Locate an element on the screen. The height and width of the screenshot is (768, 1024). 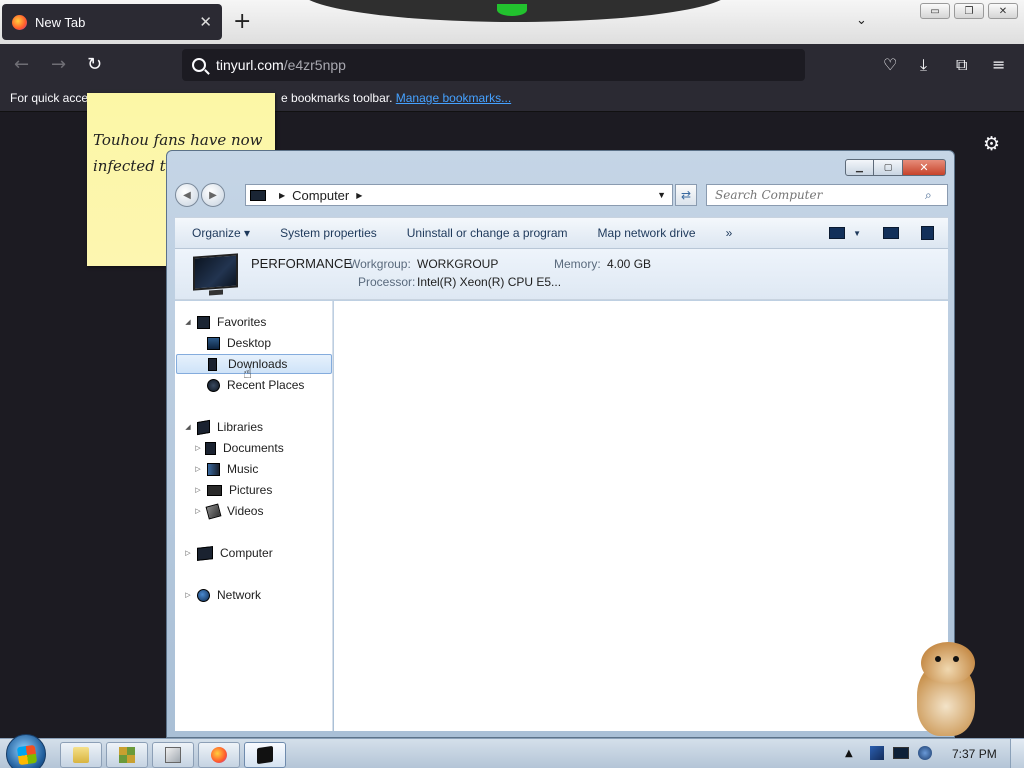
system-properties-button: System properties is located at coordinates (328, 233).